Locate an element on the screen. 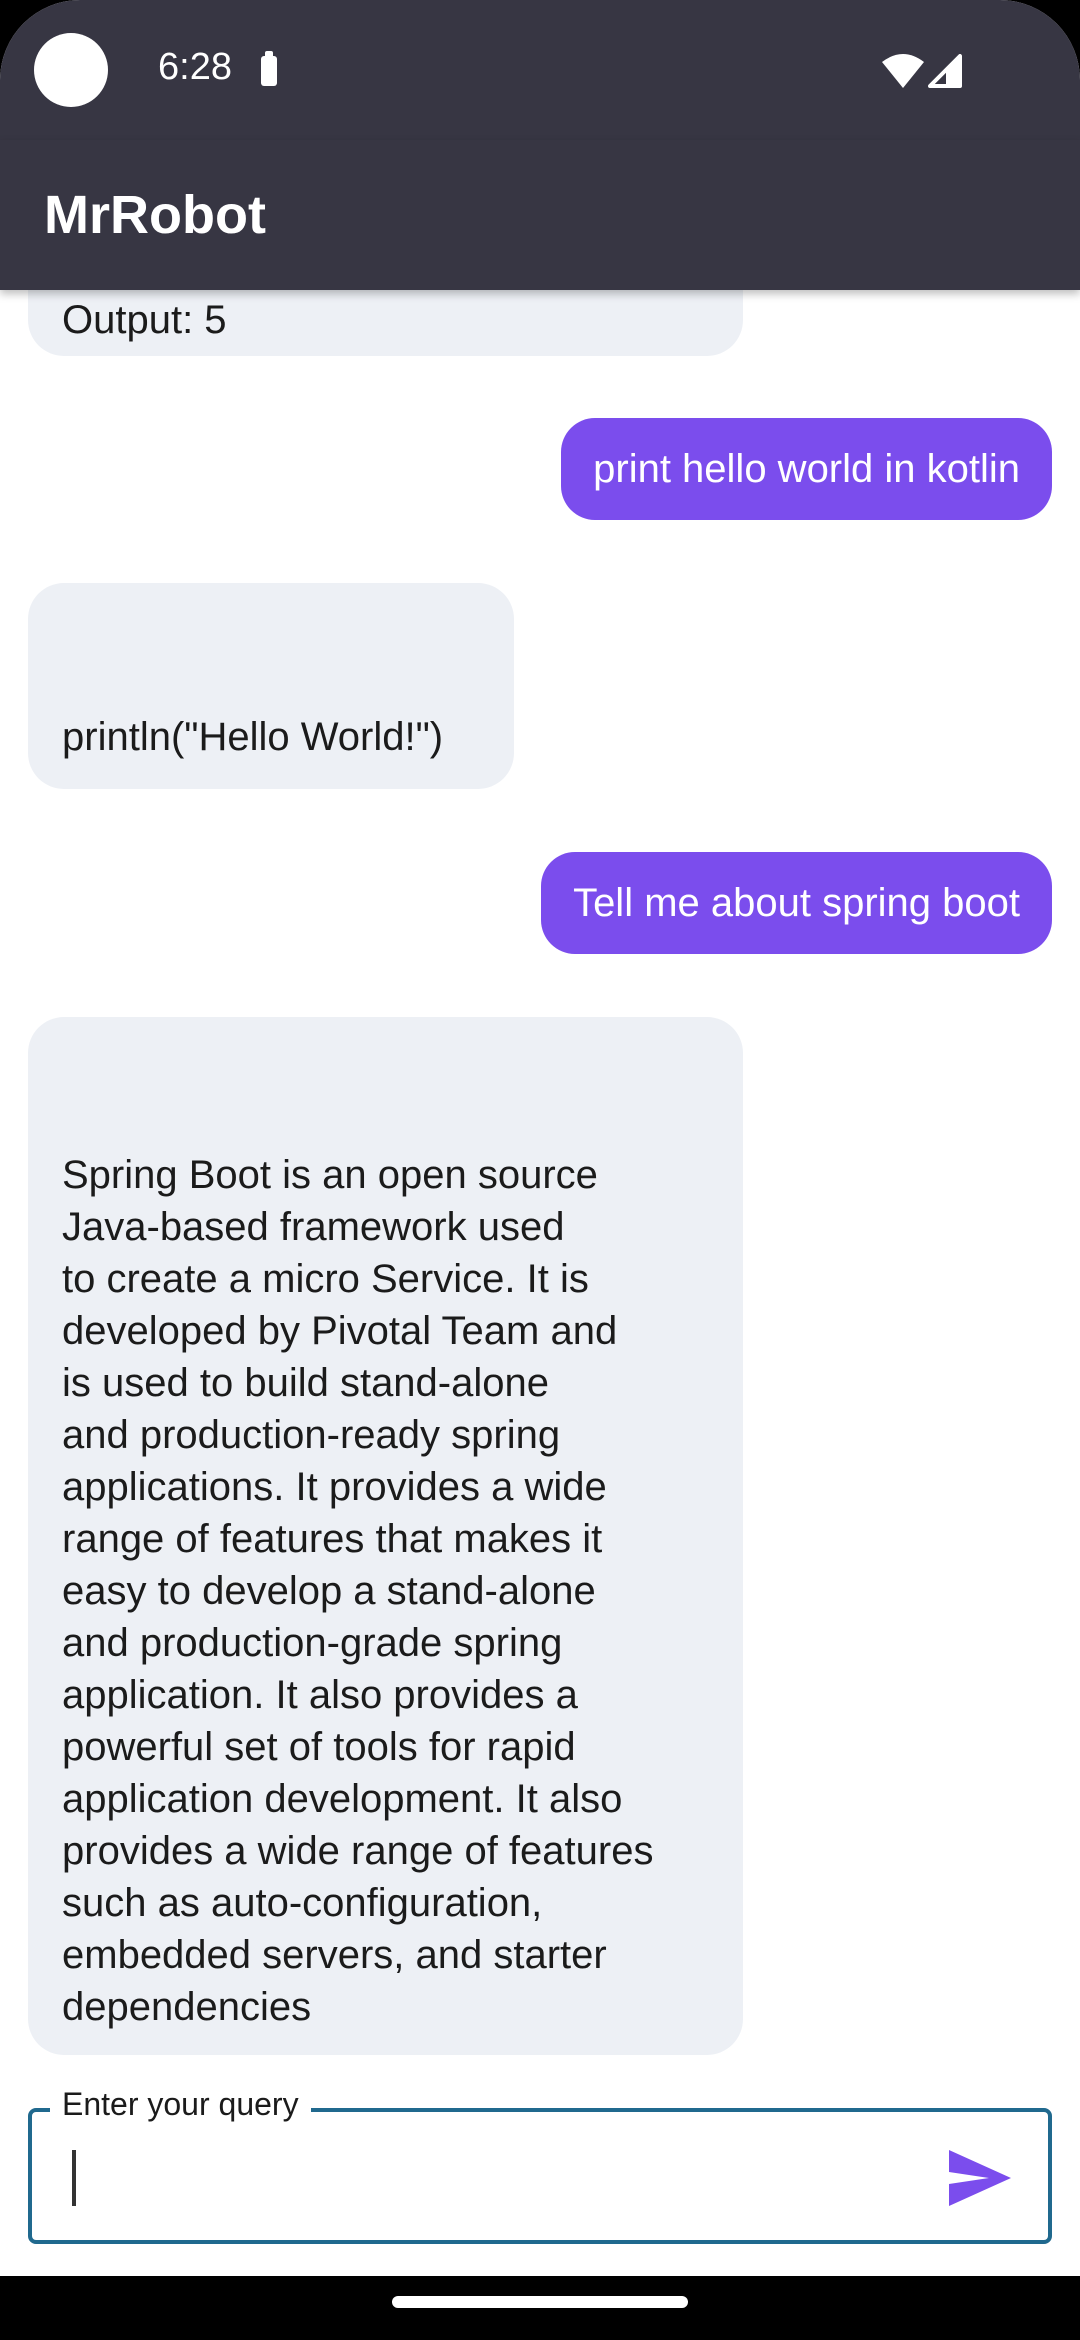 Image resolution: width=1080 pixels, height=2340 pixels. text-cursor is located at coordinates (74, 2178).